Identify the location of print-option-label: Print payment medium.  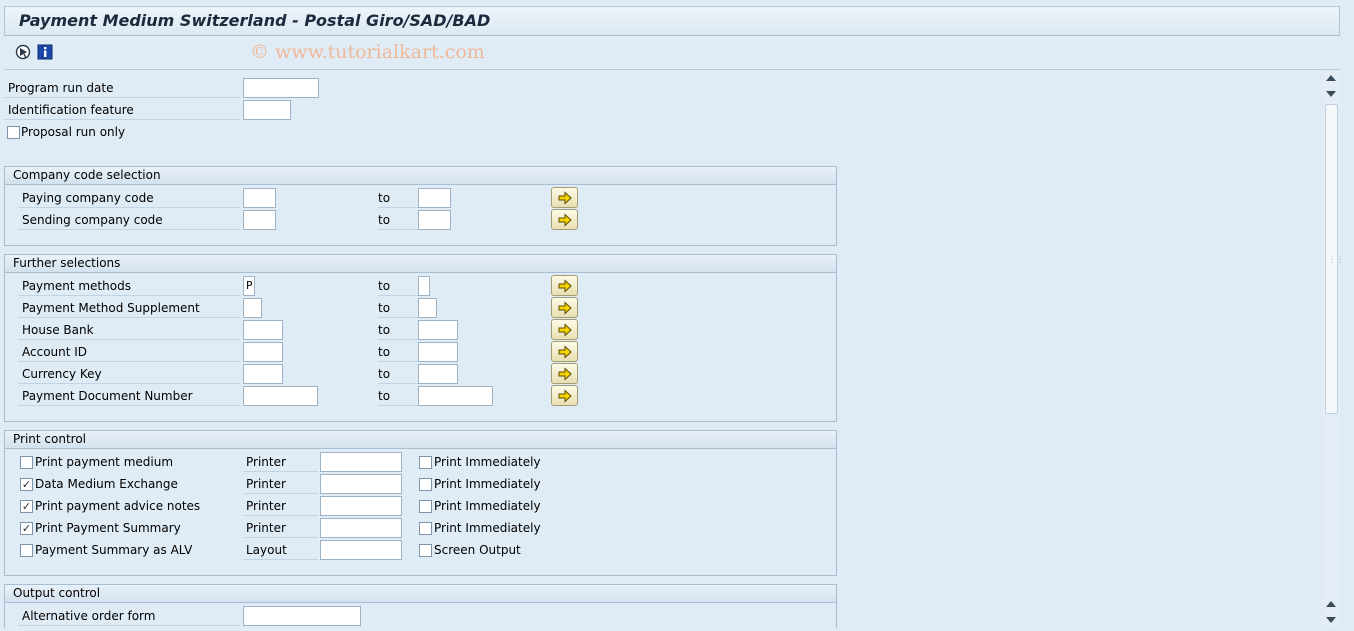
(104, 462).